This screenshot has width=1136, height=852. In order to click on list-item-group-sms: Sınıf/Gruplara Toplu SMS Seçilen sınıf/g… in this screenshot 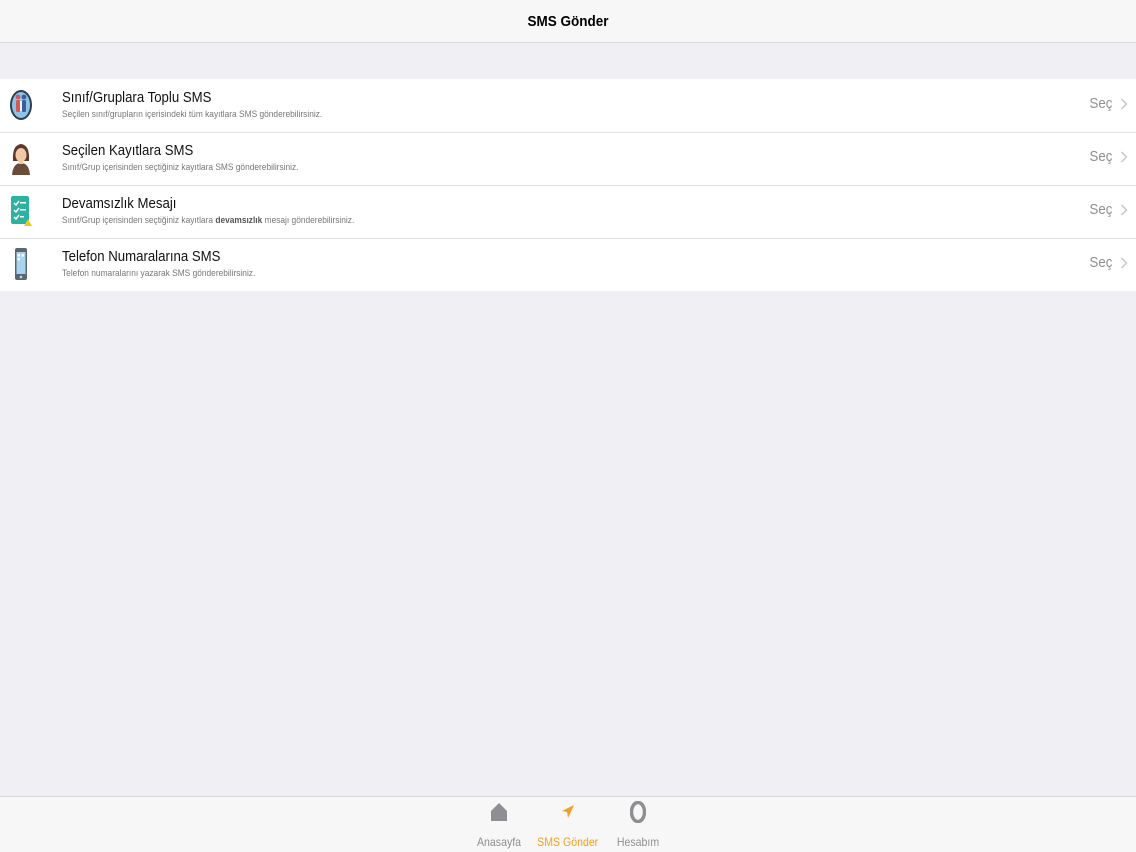, I will do `click(568, 105)`.